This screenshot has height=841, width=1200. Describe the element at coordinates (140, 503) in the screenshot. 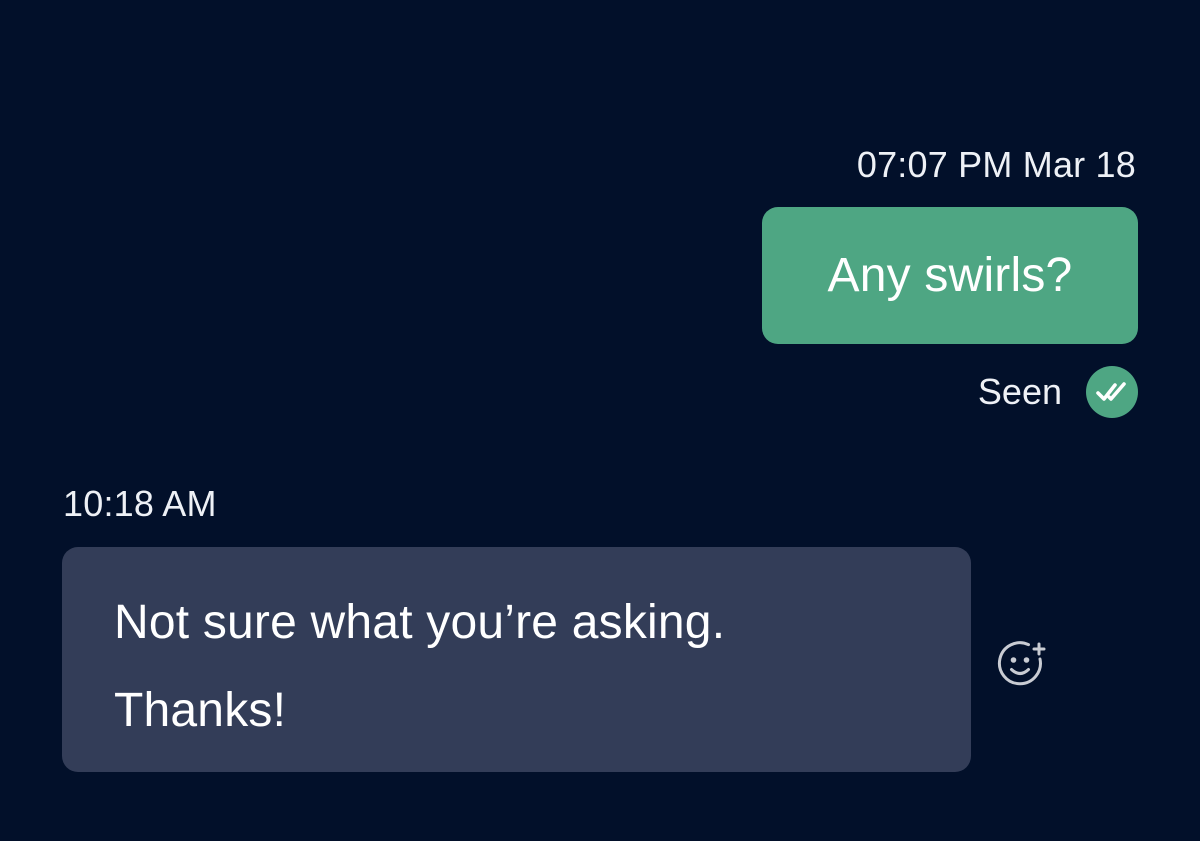

I see `received-message-timestamp: 10:18 AM` at that location.